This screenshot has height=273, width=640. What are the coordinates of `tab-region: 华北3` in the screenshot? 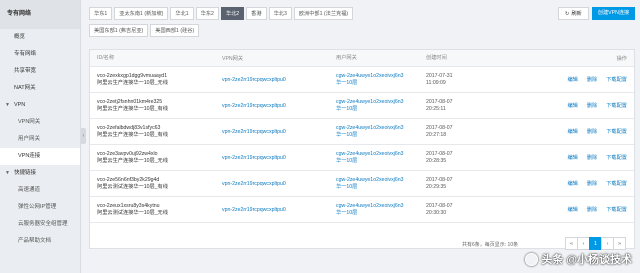 It's located at (280, 13).